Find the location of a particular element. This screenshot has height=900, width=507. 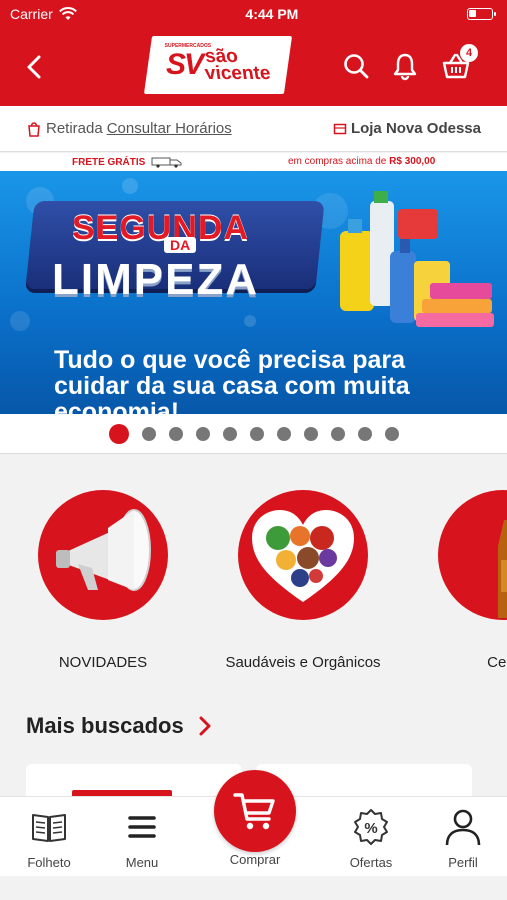

category-saudaveis: Saudáveis e Orgânicos is located at coordinates (303, 580).